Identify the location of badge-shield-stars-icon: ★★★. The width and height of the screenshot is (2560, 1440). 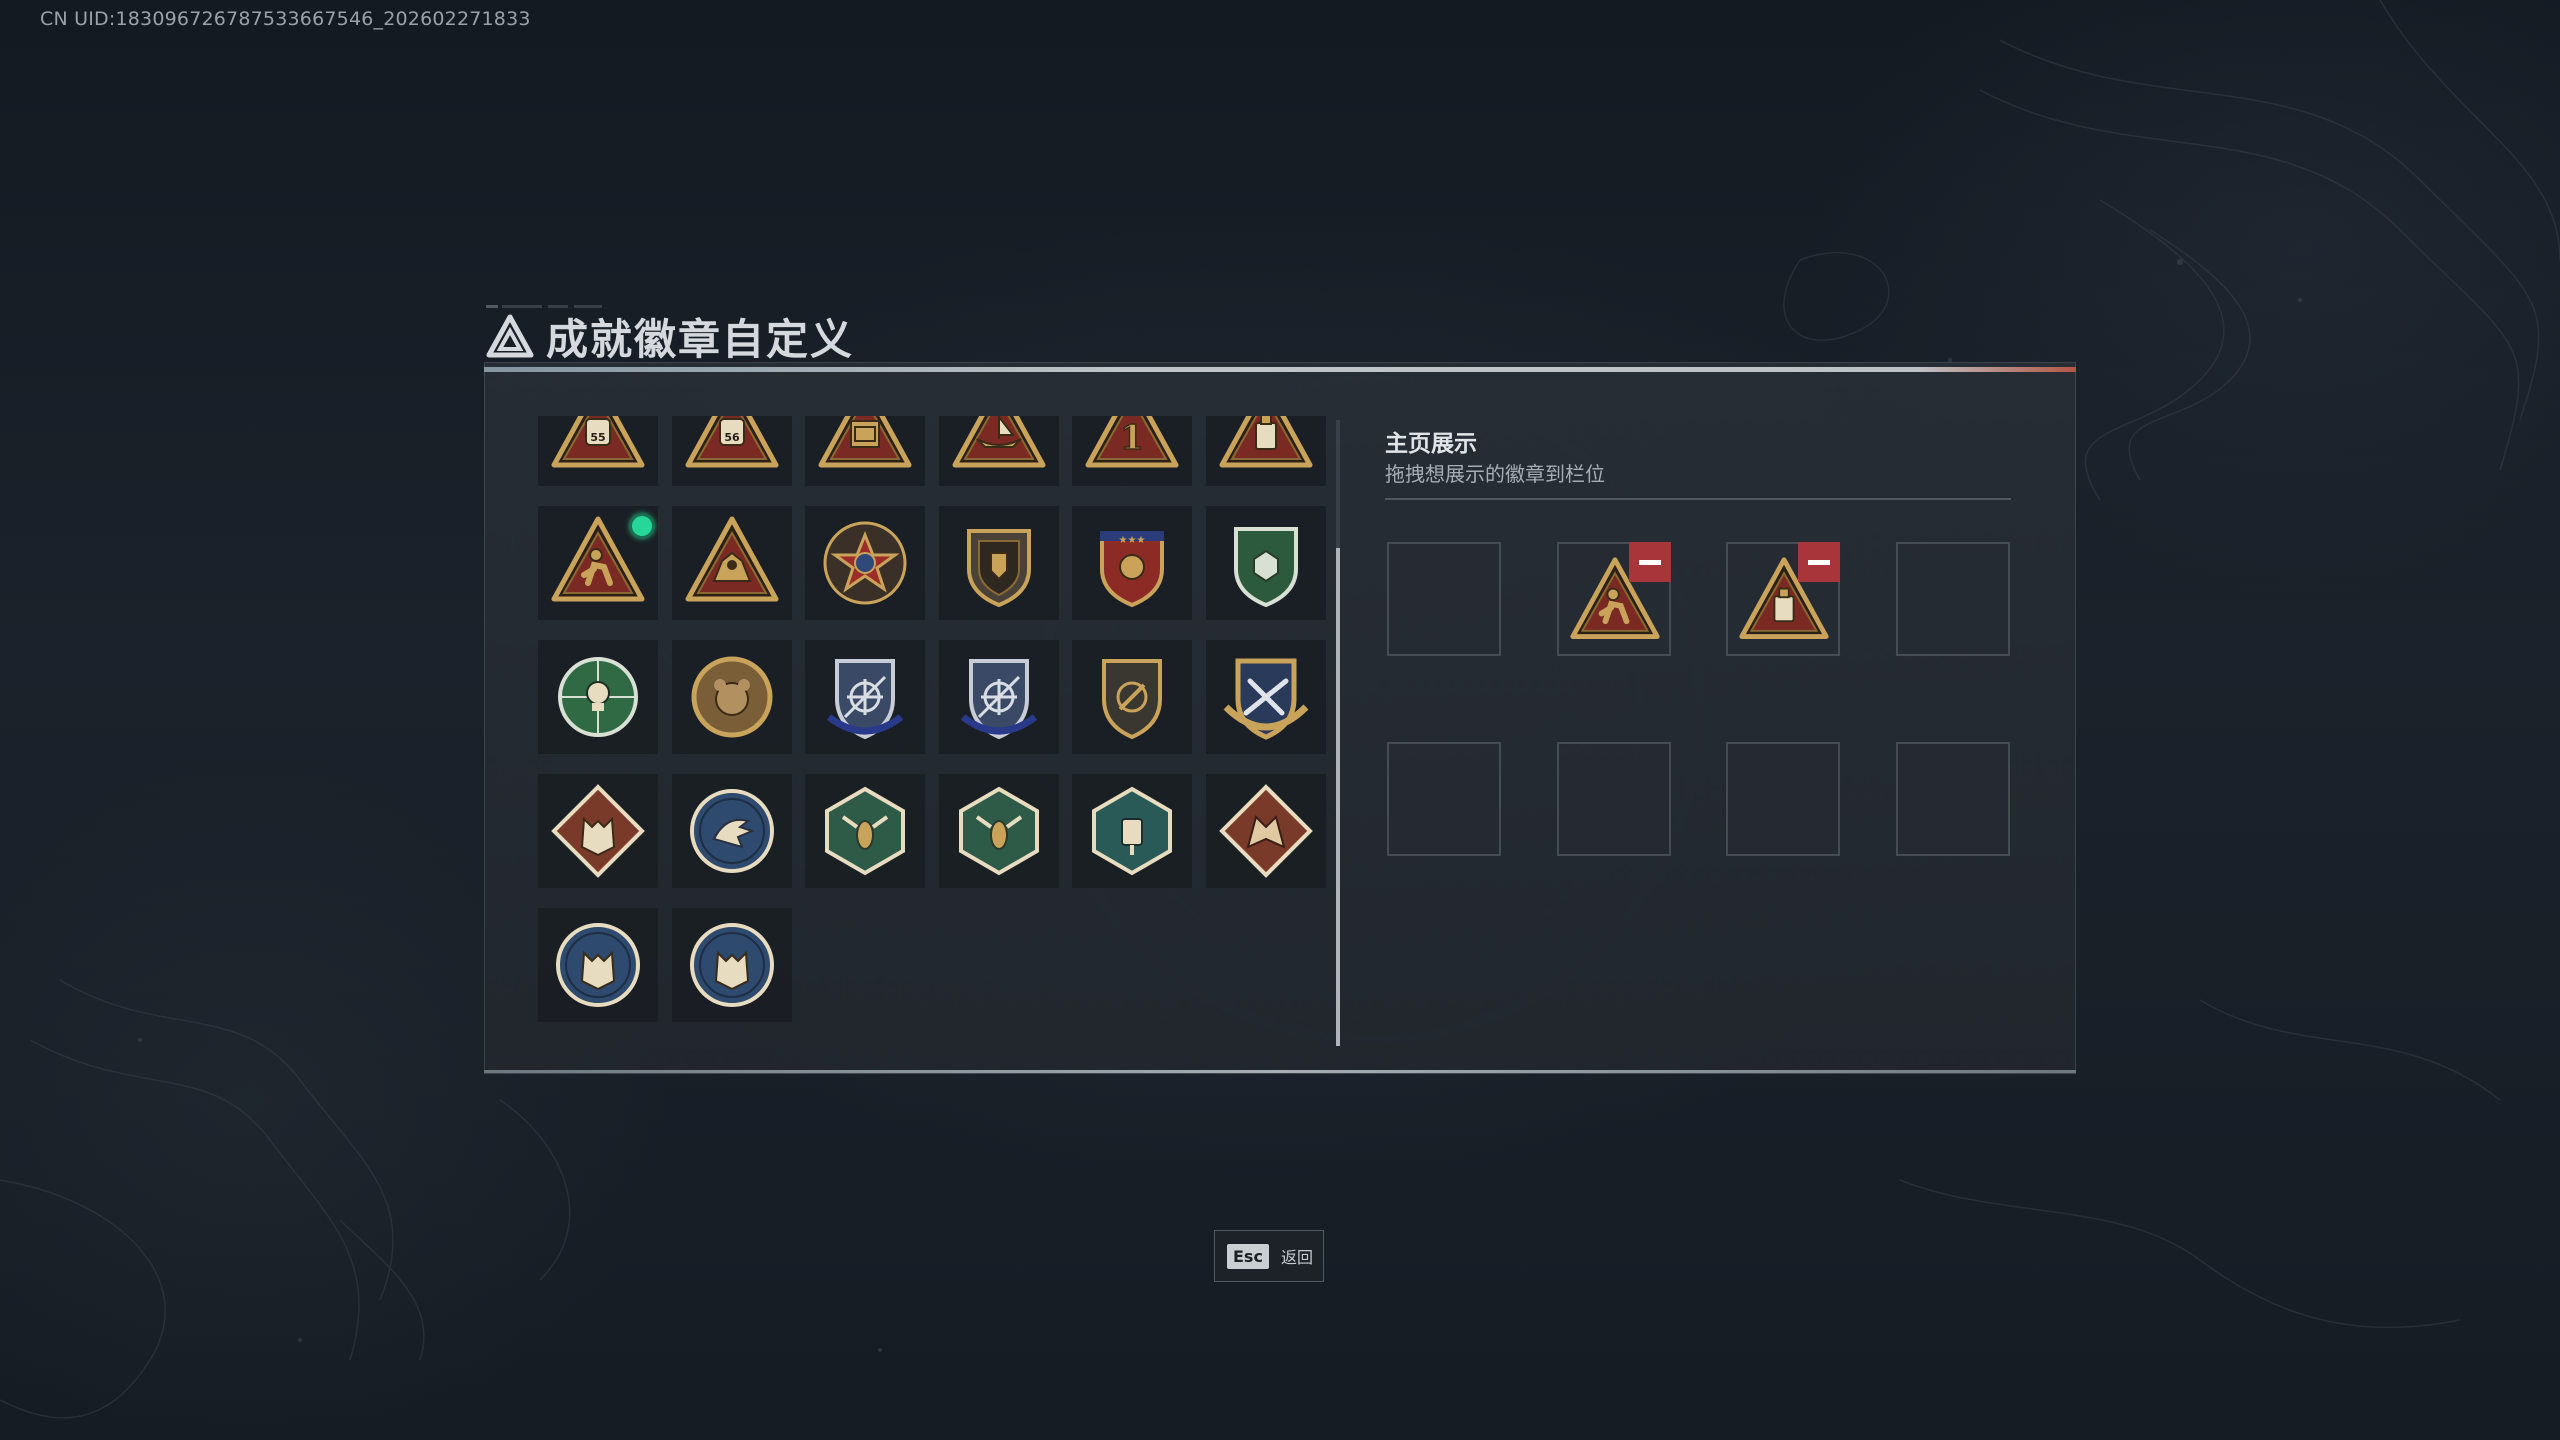
(1132, 569).